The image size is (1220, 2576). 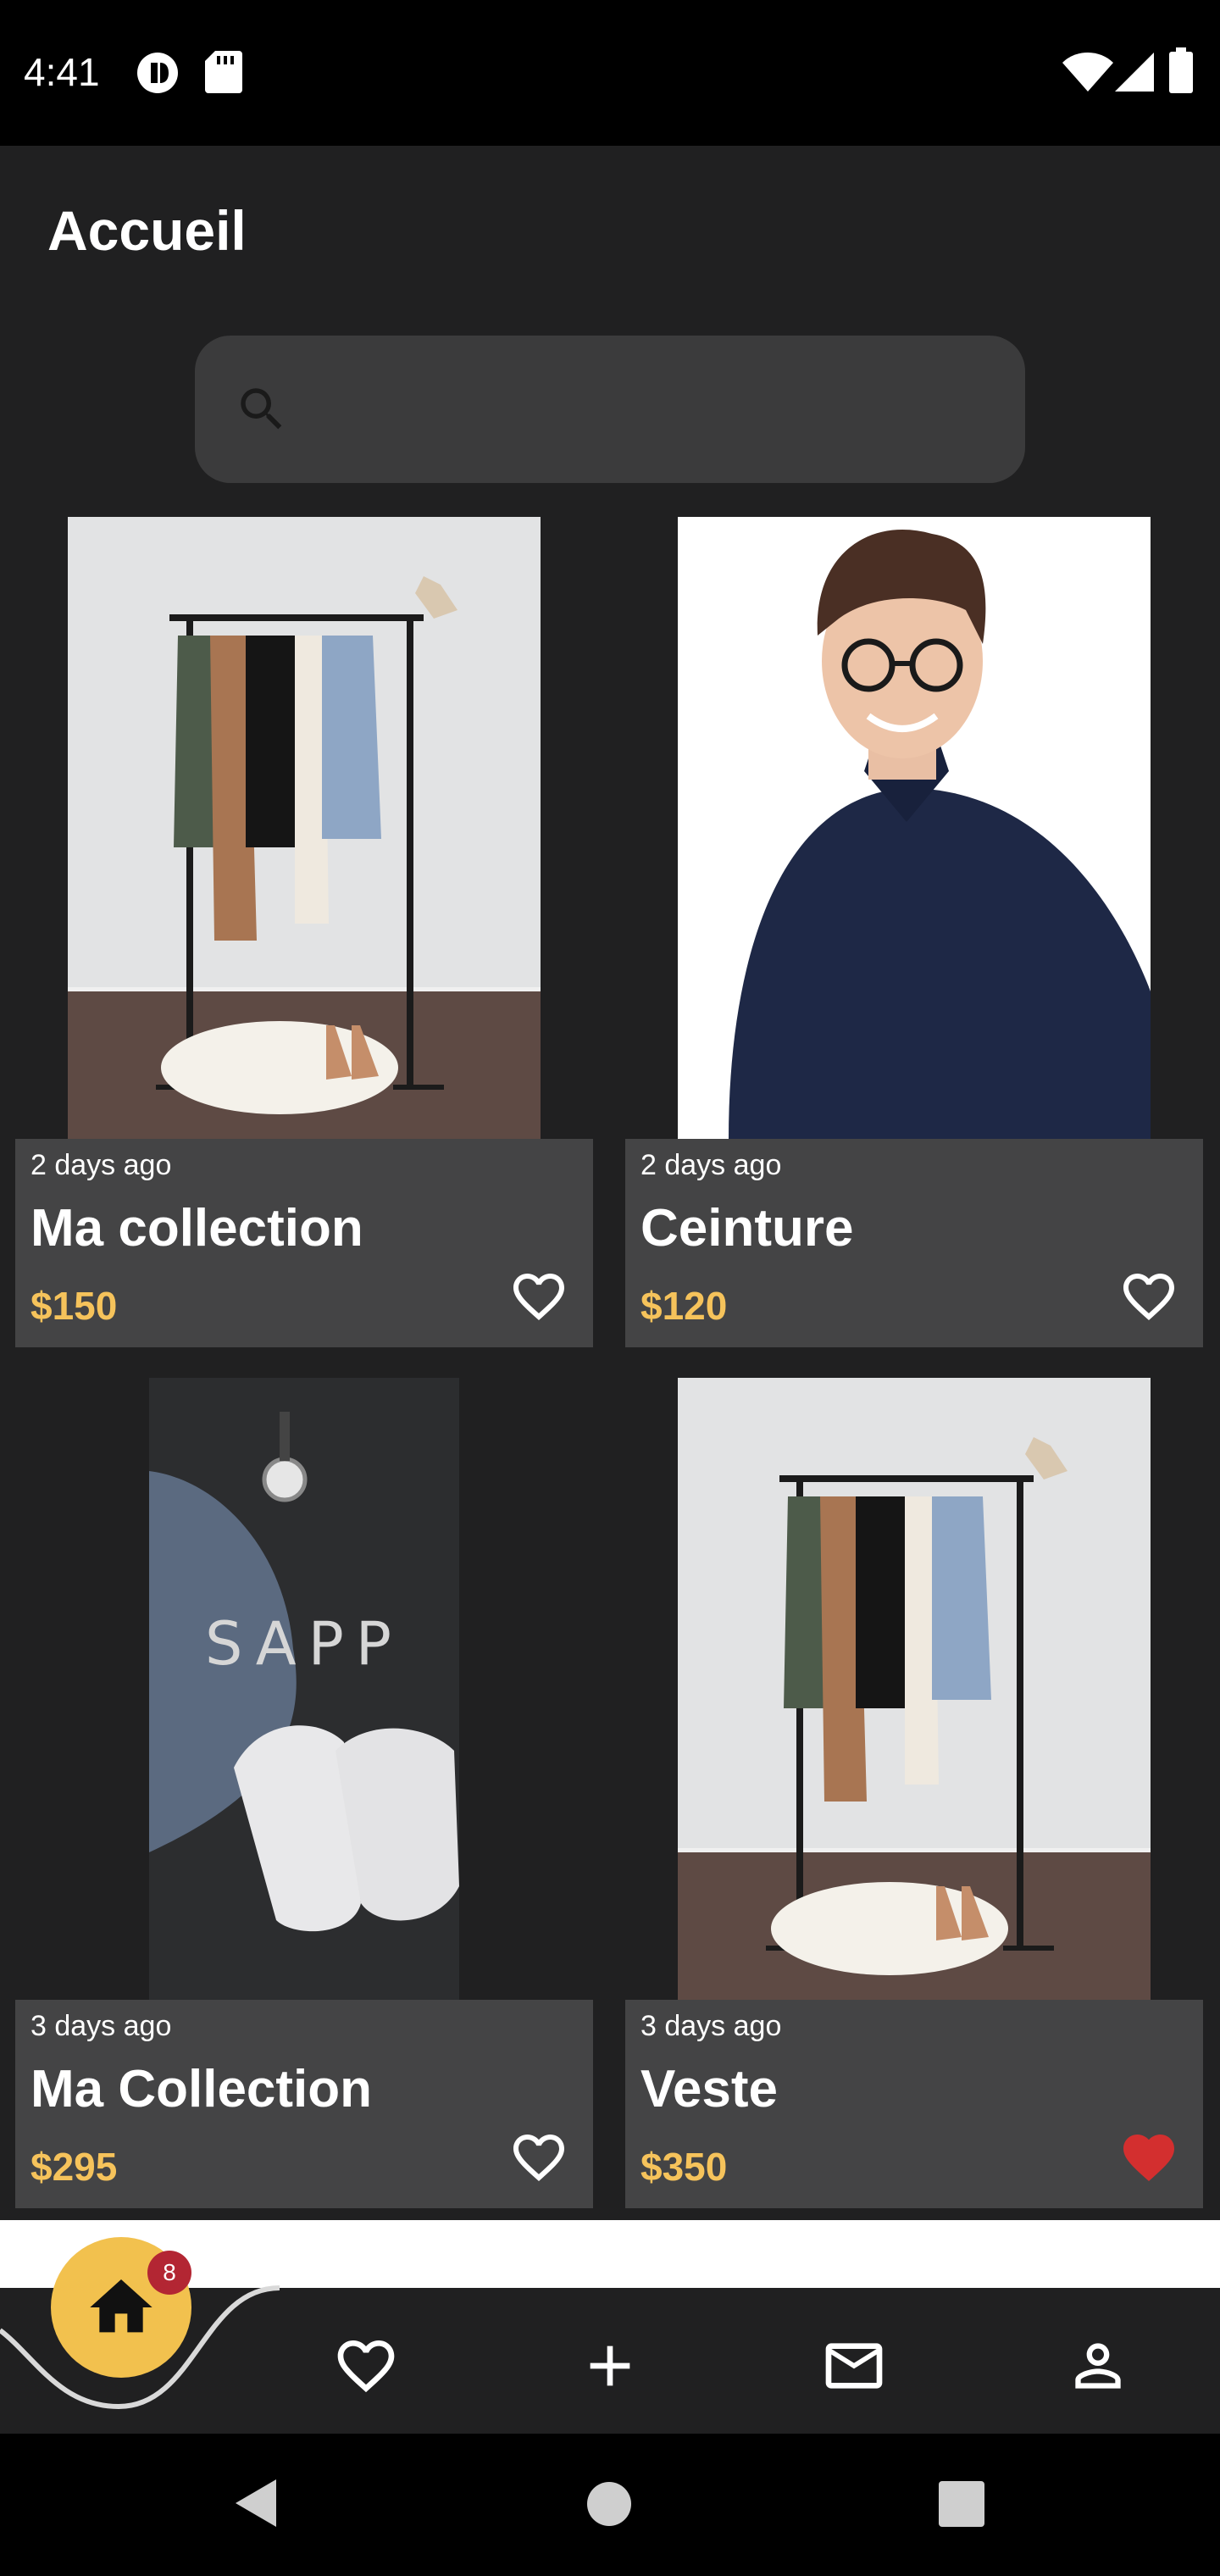 What do you see at coordinates (684, 2167) in the screenshot?
I see `product-price: $350` at bounding box center [684, 2167].